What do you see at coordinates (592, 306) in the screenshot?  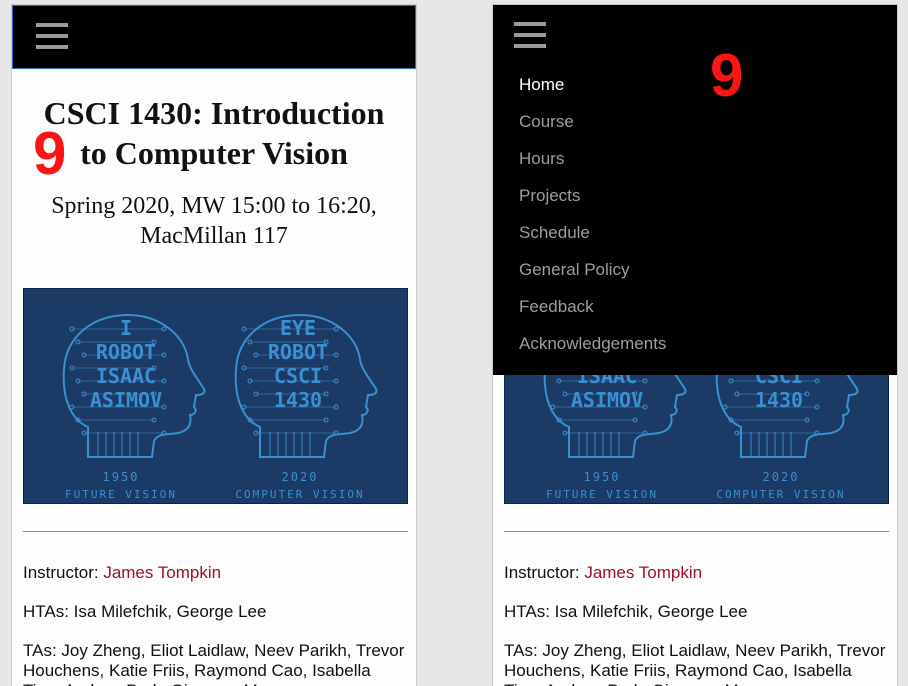 I see `nav-item-feedback: Feedback` at bounding box center [592, 306].